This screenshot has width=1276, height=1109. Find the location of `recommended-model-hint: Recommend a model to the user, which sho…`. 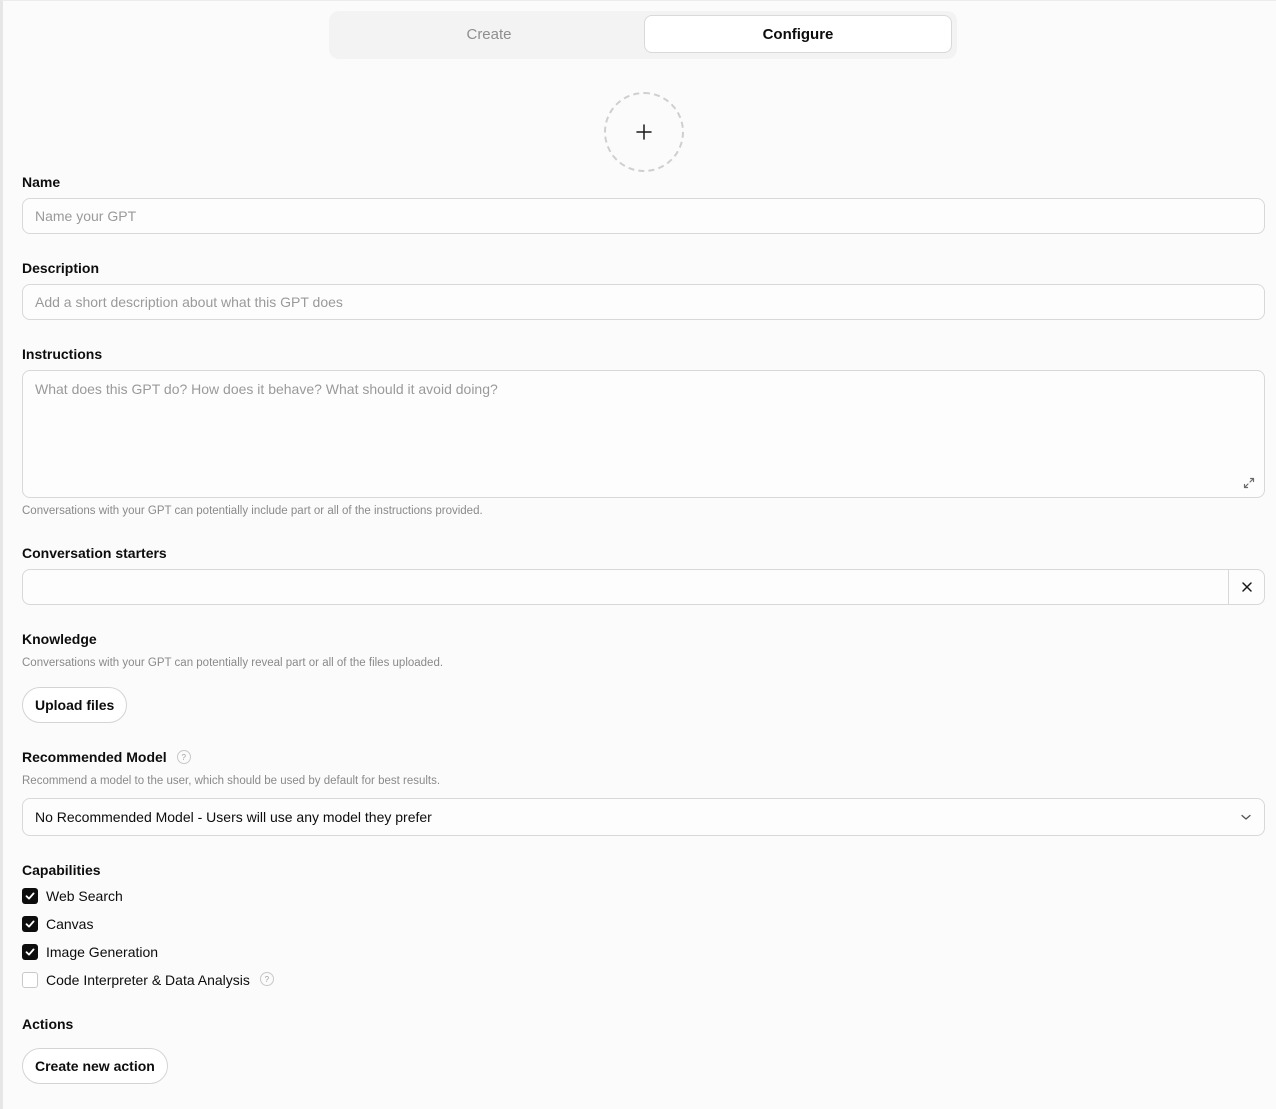

recommended-model-hint: Recommend a model to the user, which sho… is located at coordinates (231, 781).